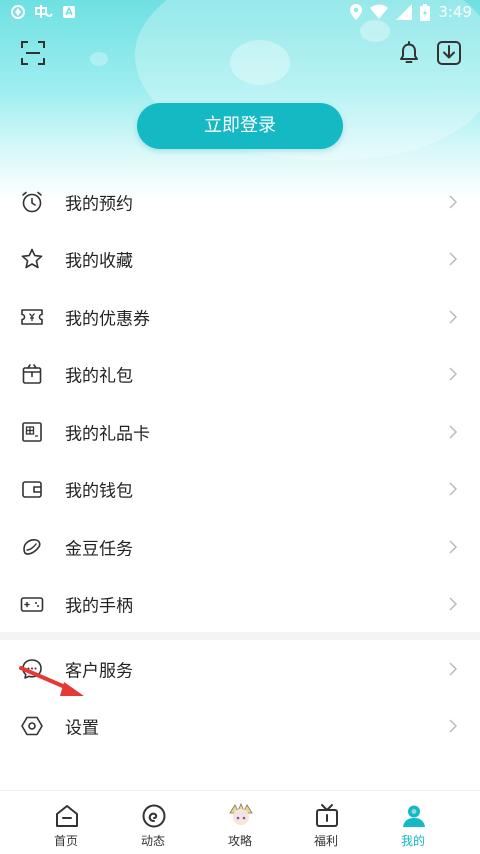  Describe the element at coordinates (412, 841) in the screenshot. I see `nav-label: 我的` at that location.